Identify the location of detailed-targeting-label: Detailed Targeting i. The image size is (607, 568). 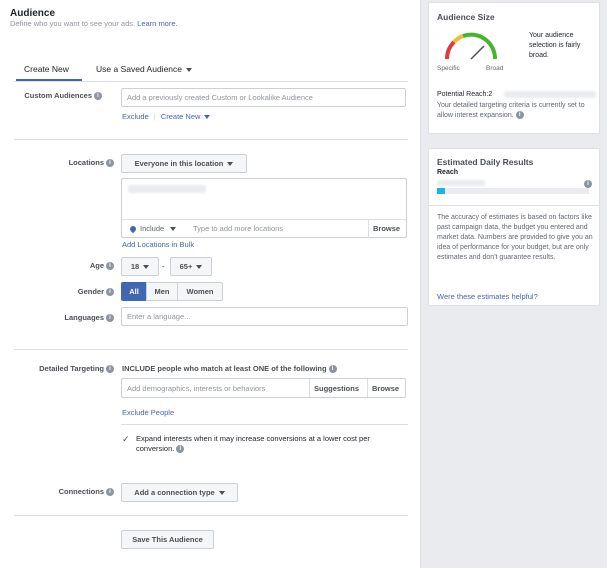
(69, 369).